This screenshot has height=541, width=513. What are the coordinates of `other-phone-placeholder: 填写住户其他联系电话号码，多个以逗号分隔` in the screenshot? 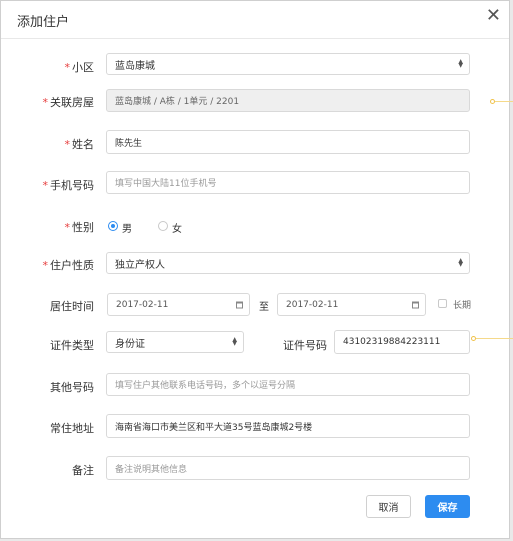 It's located at (205, 386).